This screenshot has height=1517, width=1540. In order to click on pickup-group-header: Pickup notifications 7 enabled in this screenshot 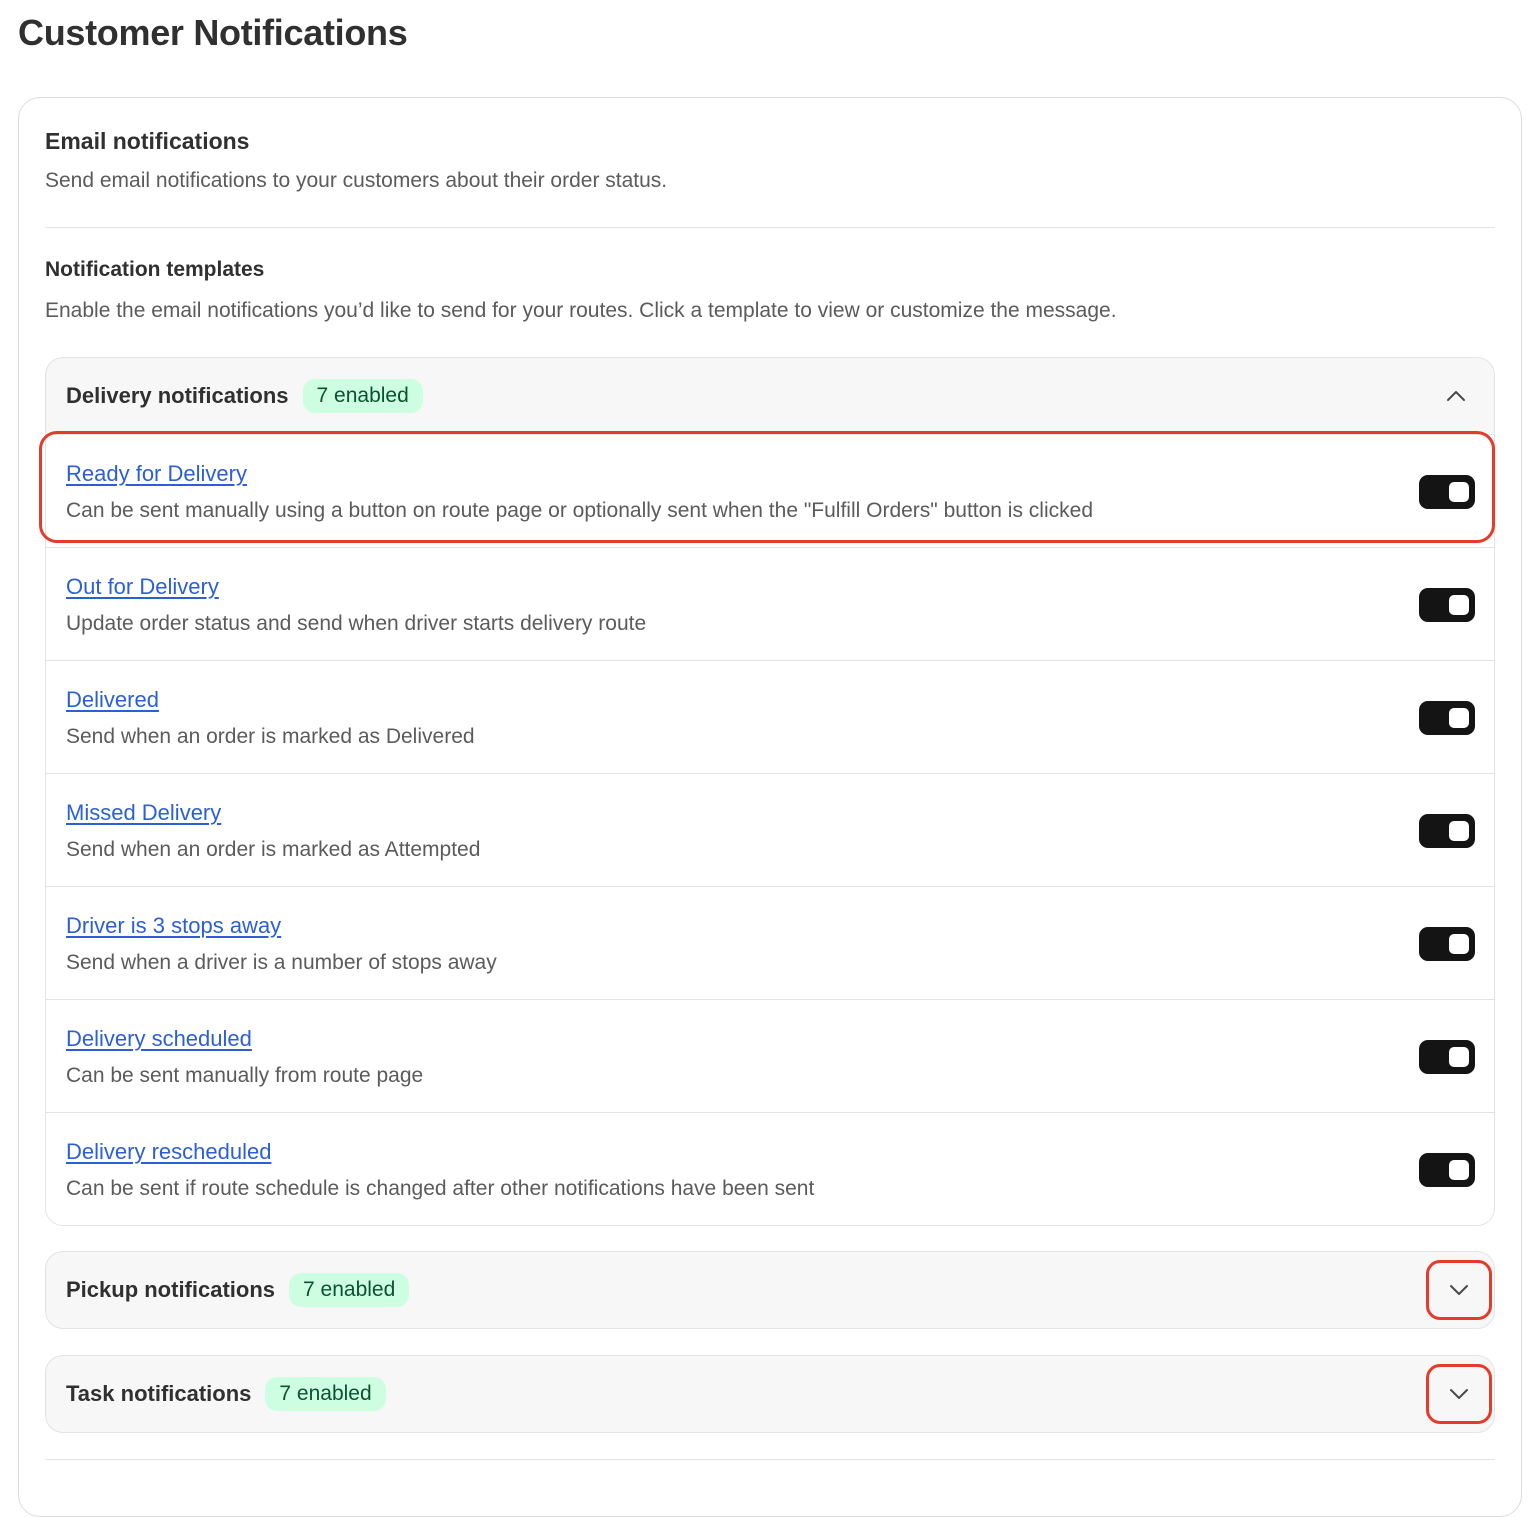, I will do `click(770, 1290)`.